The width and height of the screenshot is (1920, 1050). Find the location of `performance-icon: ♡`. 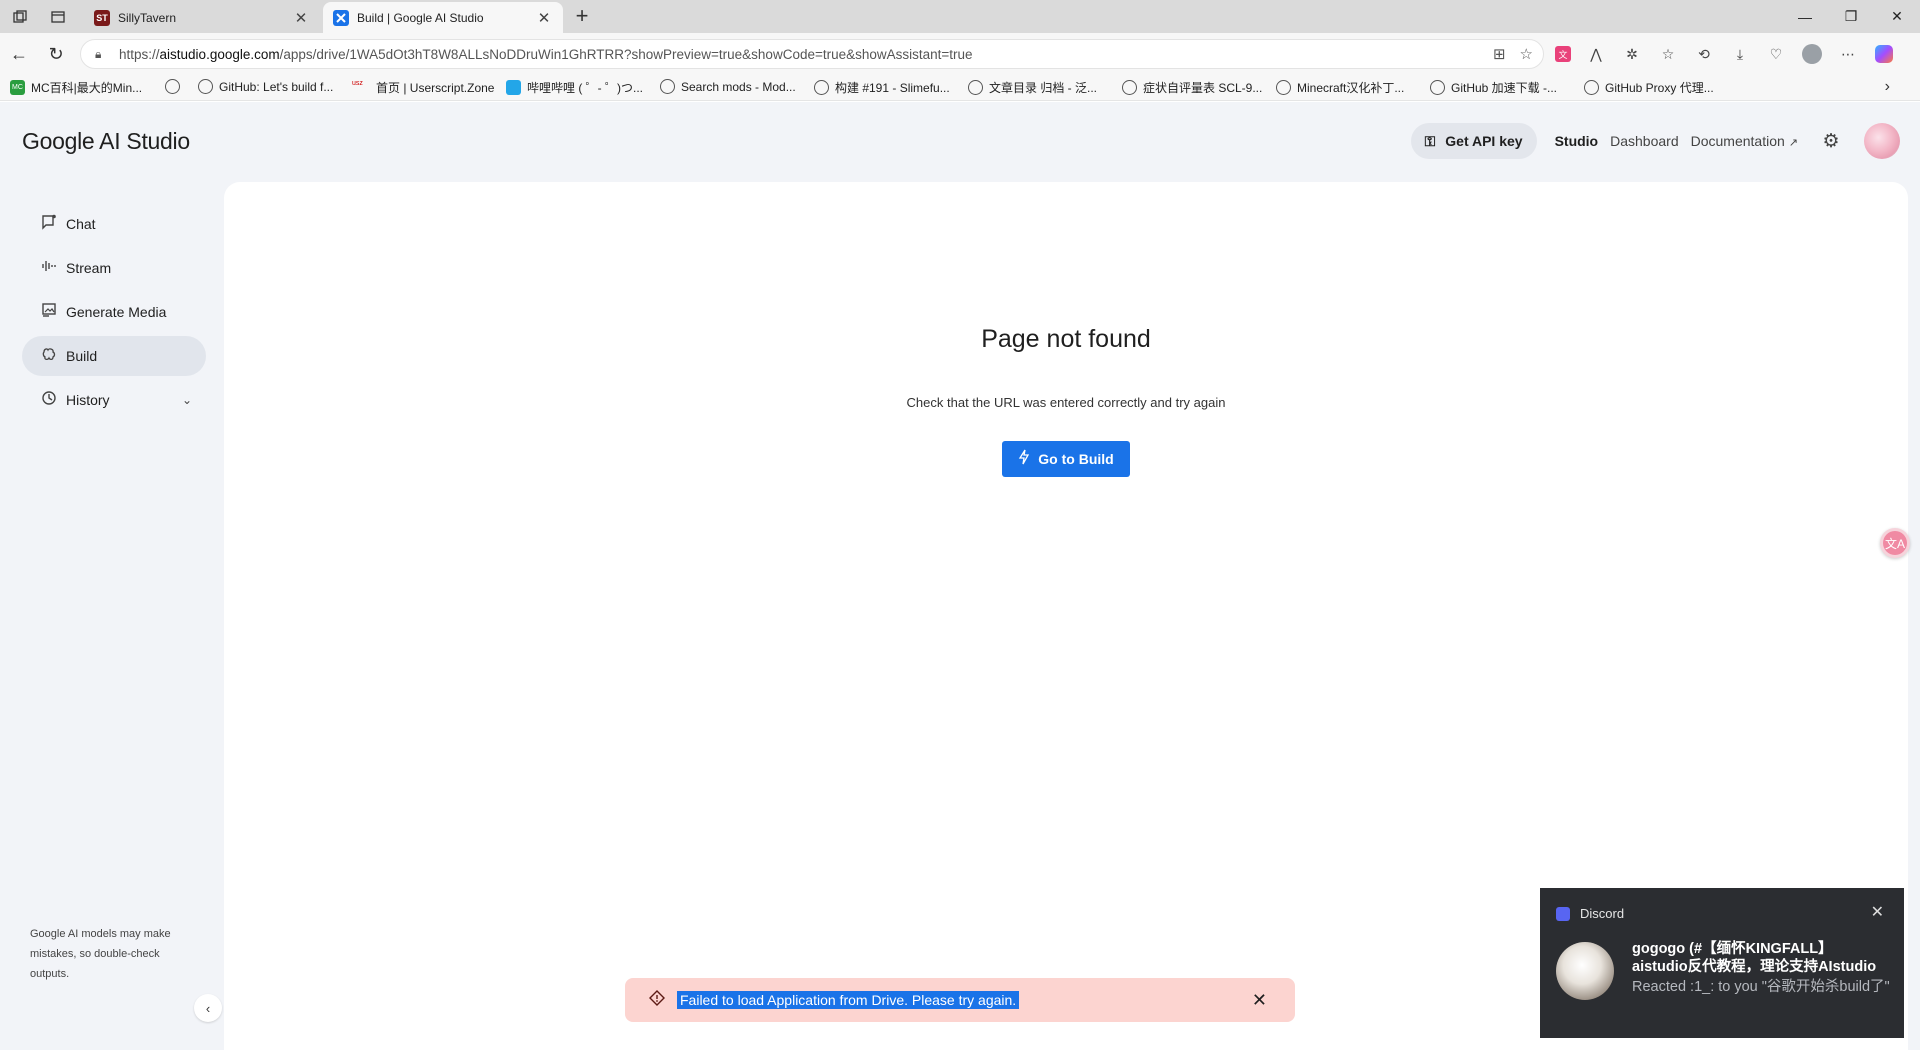

performance-icon: ♡ is located at coordinates (1776, 54).